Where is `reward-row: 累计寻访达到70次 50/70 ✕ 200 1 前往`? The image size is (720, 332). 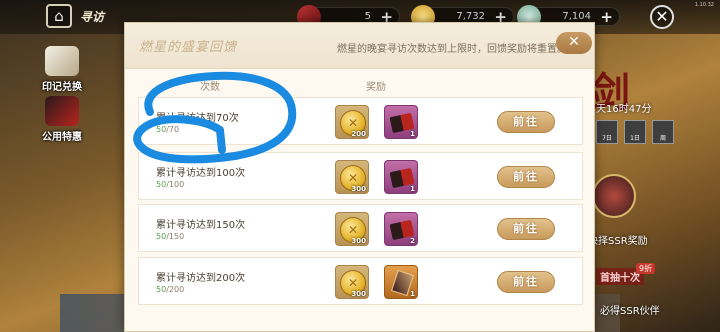
reward-row: 累计寻访达到70次 50/70 ✕ 200 1 前往 is located at coordinates (360, 121).